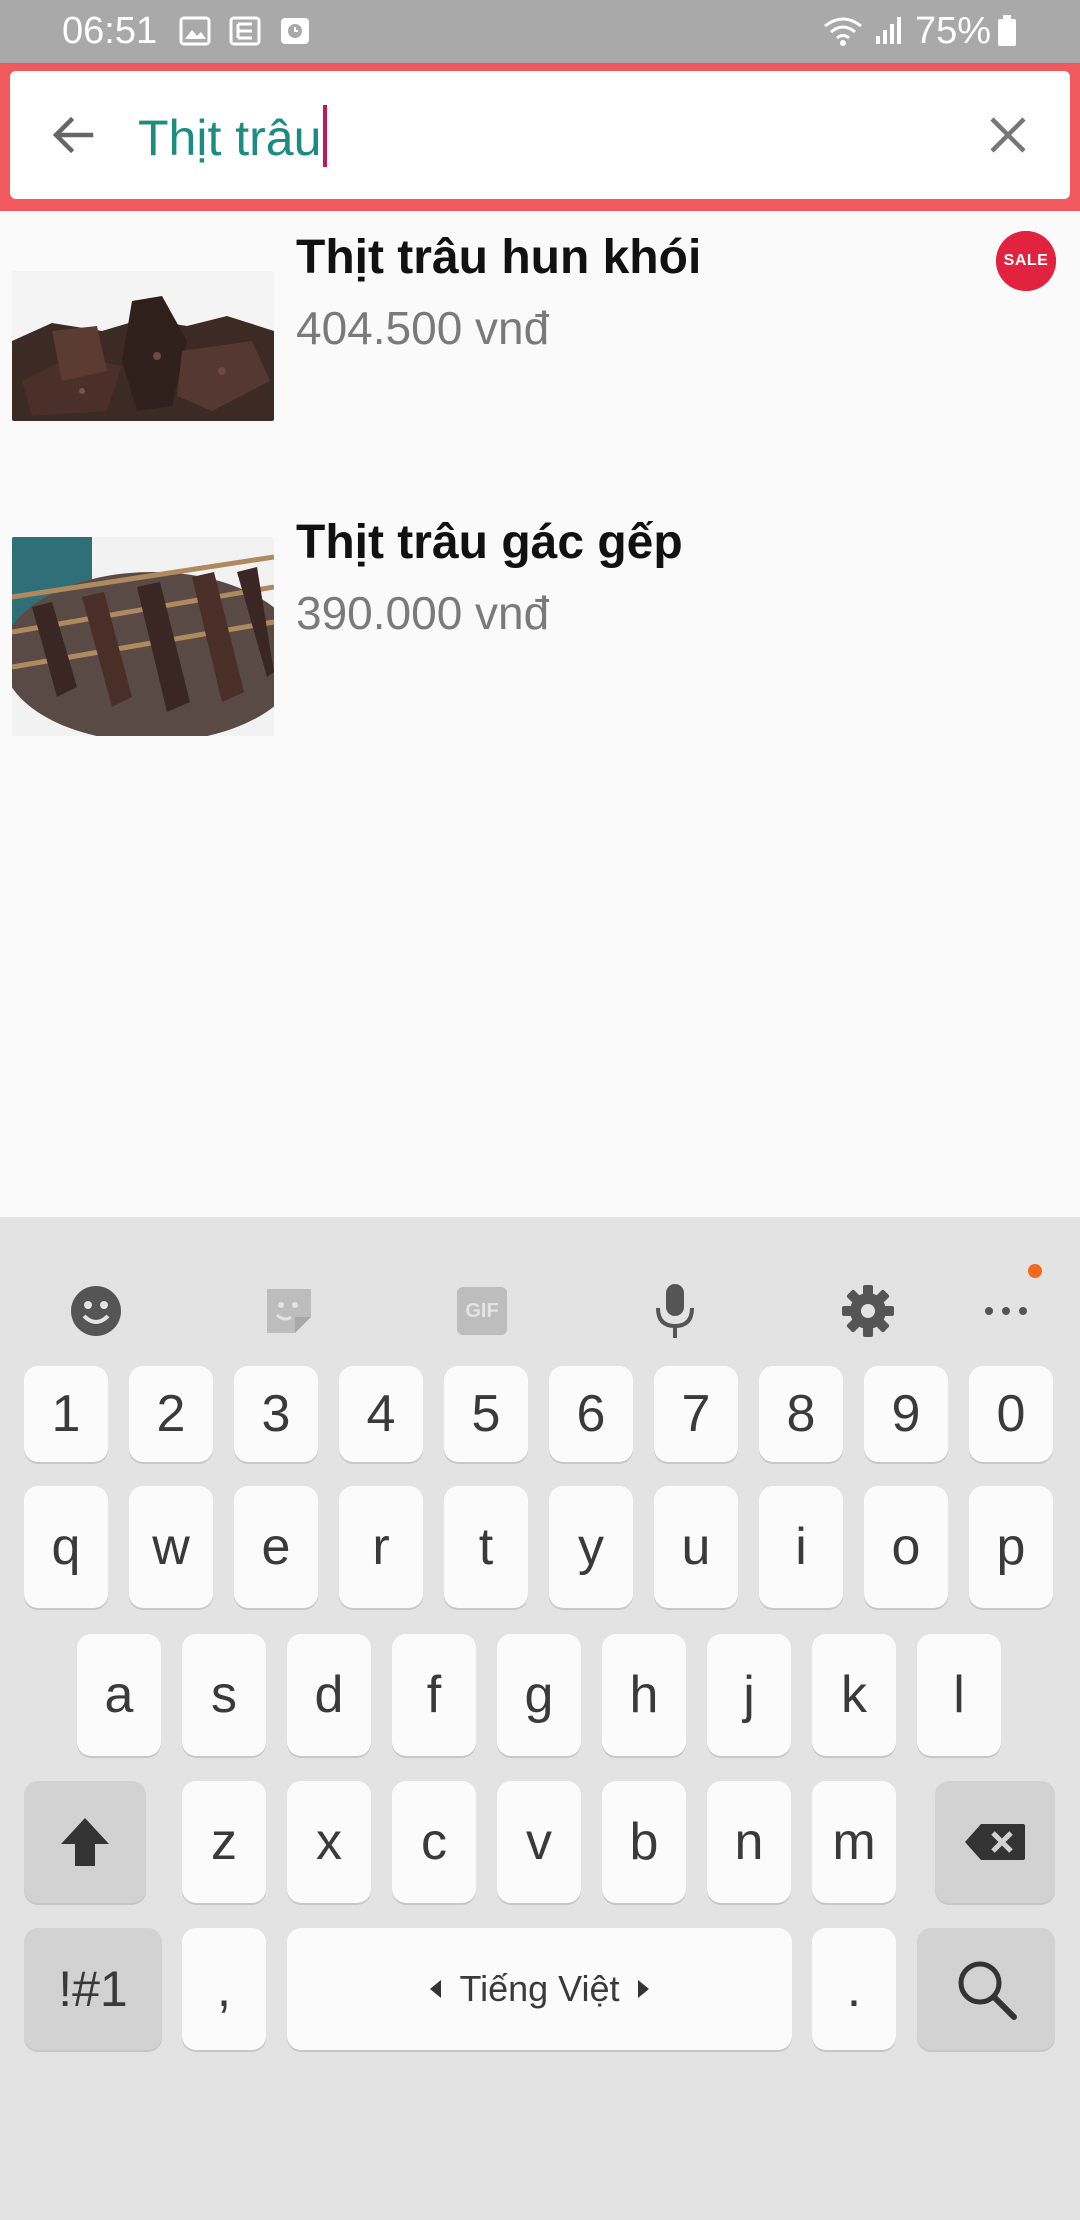  Describe the element at coordinates (591, 1547) in the screenshot. I see `key-y: y` at that location.